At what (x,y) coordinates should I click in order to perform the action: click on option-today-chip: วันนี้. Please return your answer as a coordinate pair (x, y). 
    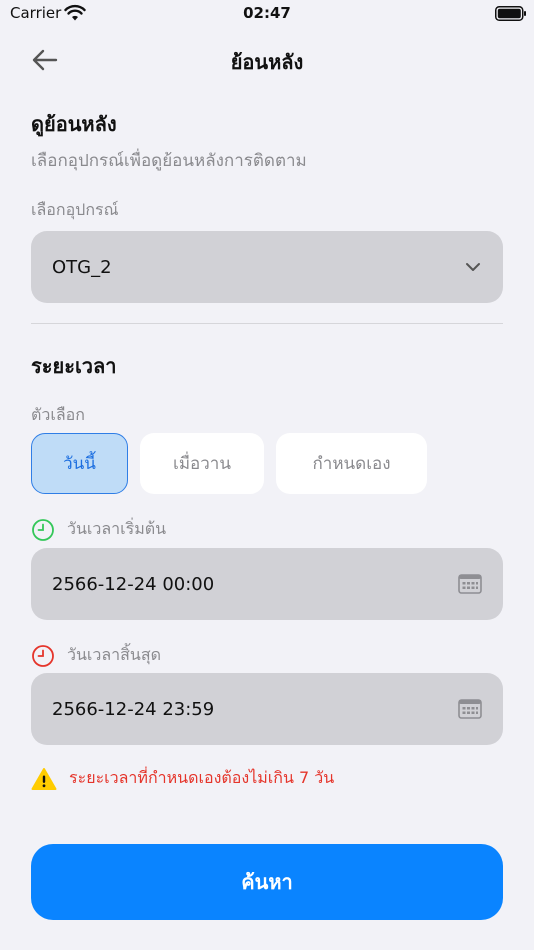
    Looking at the image, I should click on (79, 463).